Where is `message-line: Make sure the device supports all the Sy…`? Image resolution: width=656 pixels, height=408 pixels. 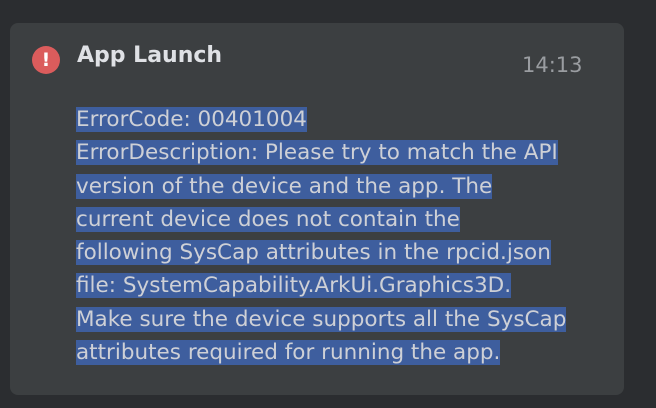
message-line: Make sure the device supports all the Sy… is located at coordinates (346, 319).